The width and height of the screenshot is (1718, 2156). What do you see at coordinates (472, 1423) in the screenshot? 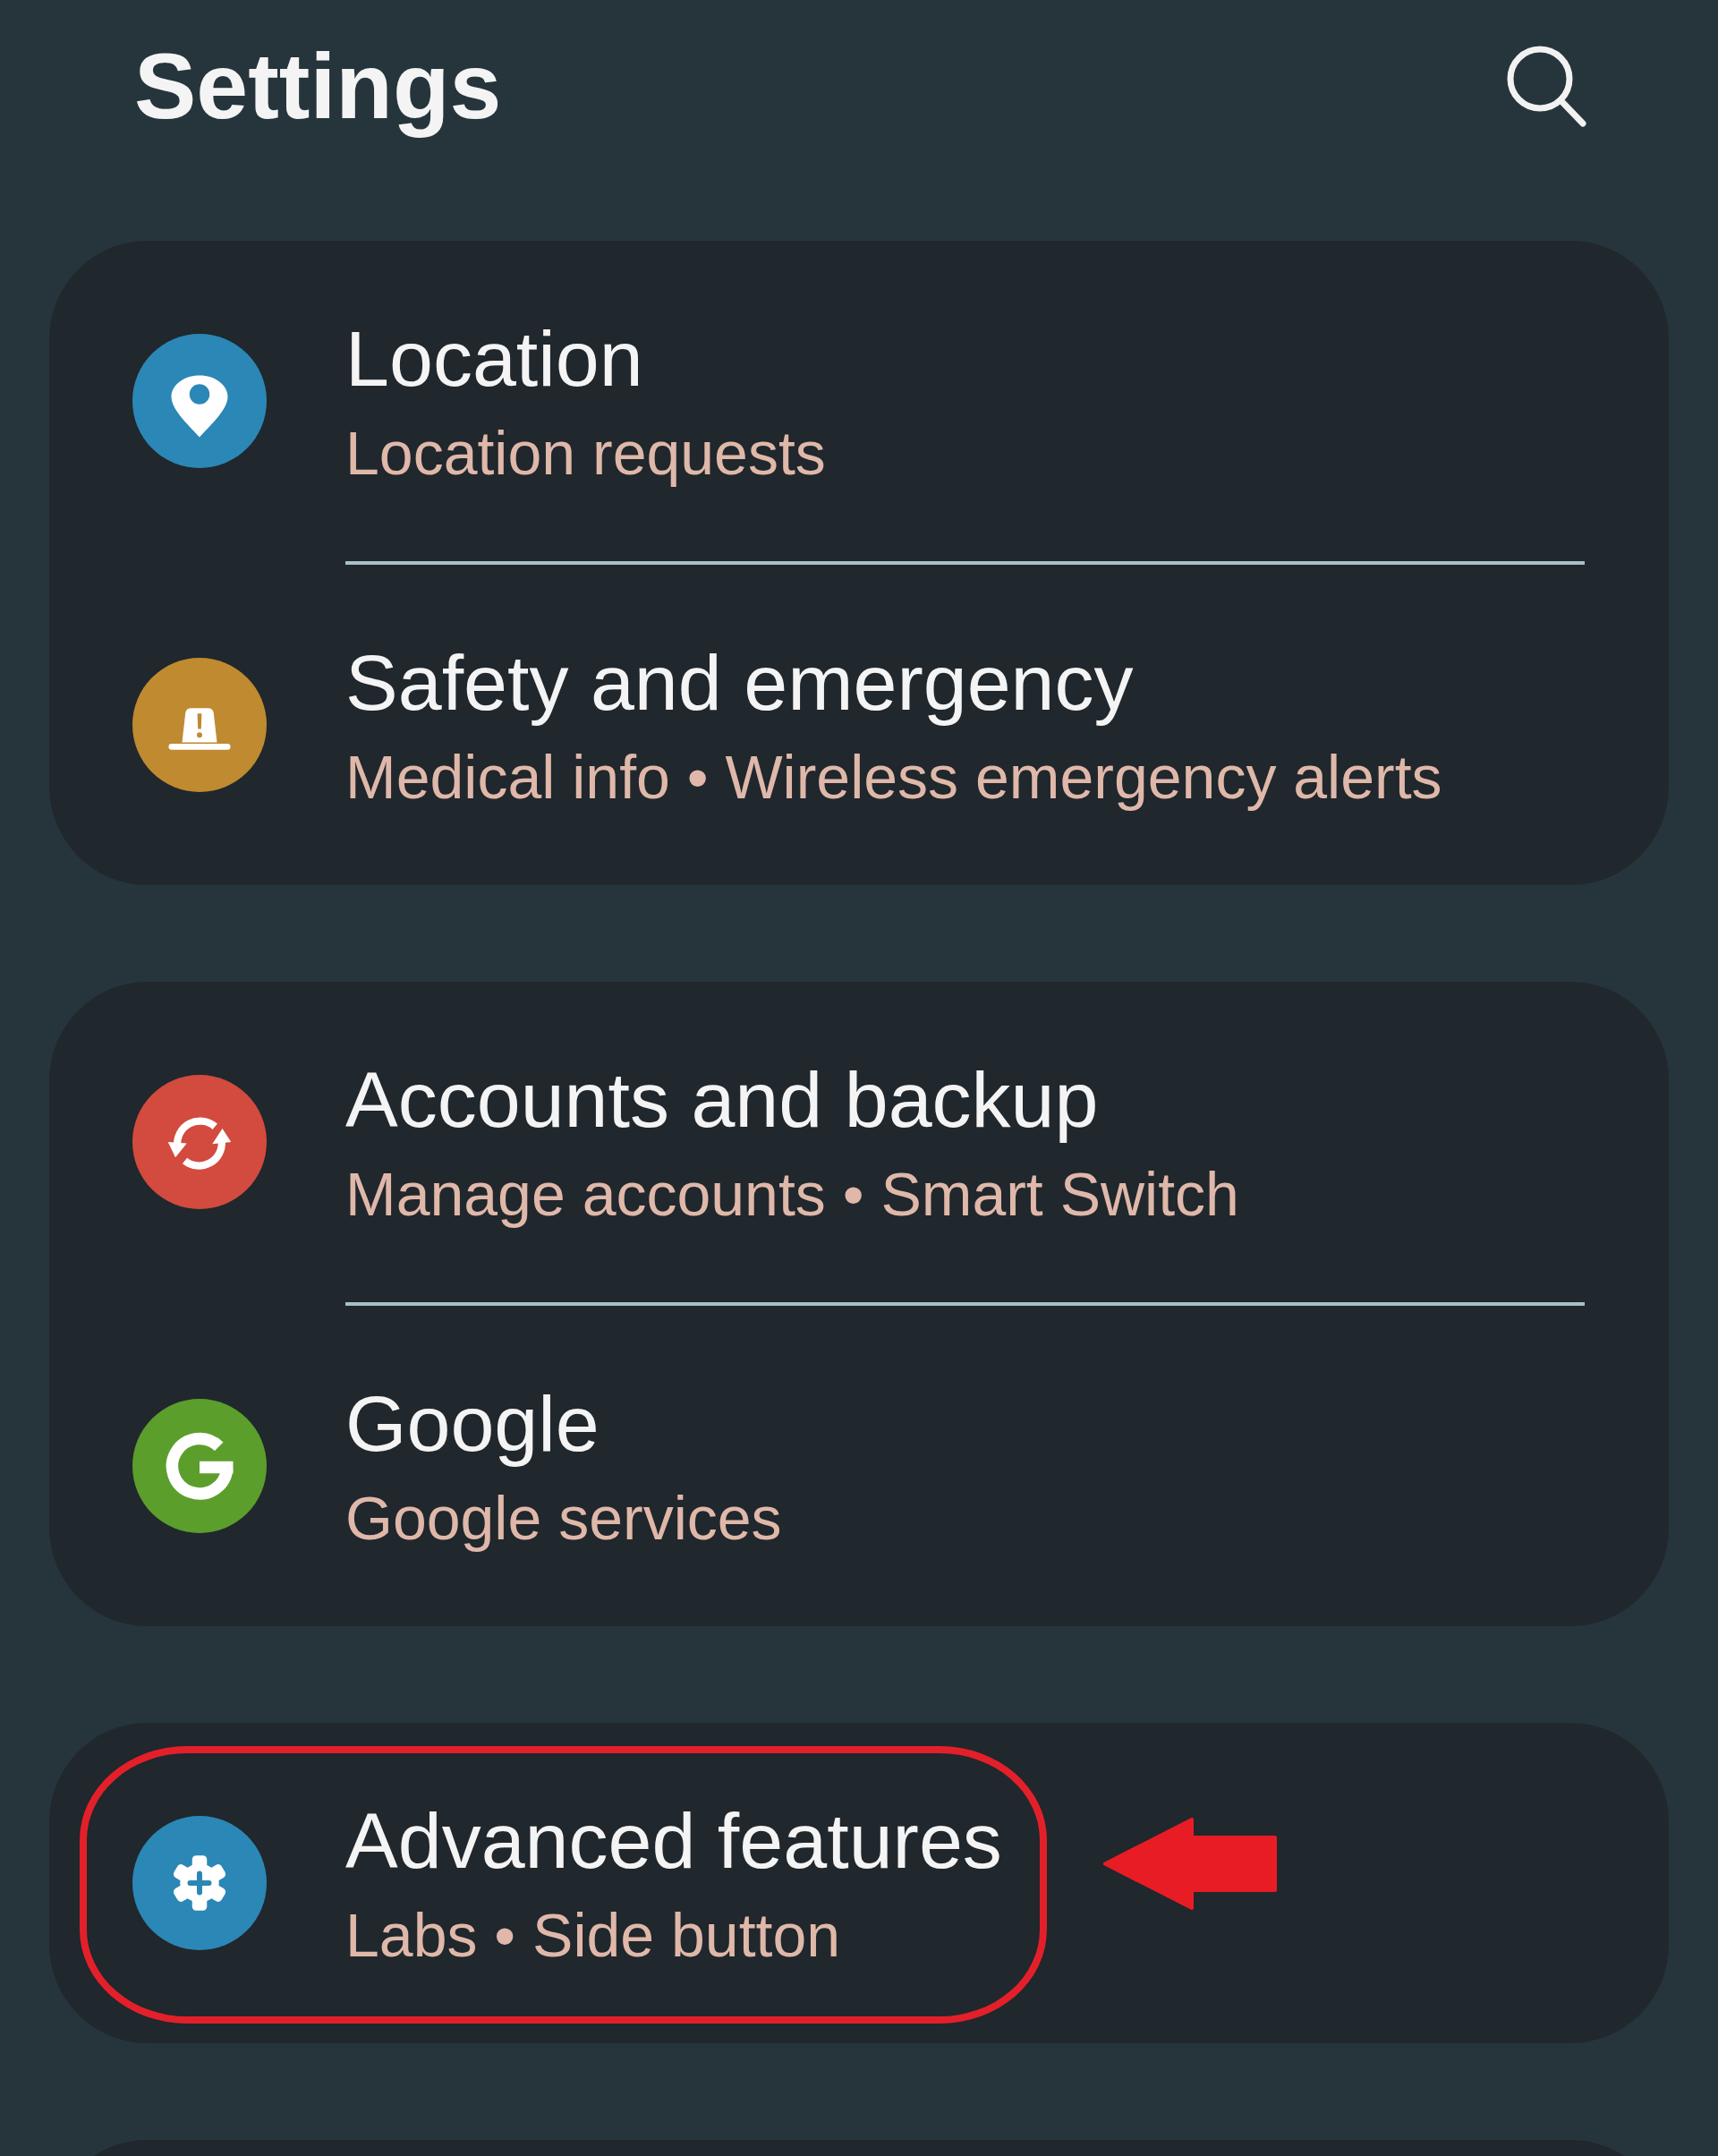
I see `item-title: Google` at bounding box center [472, 1423].